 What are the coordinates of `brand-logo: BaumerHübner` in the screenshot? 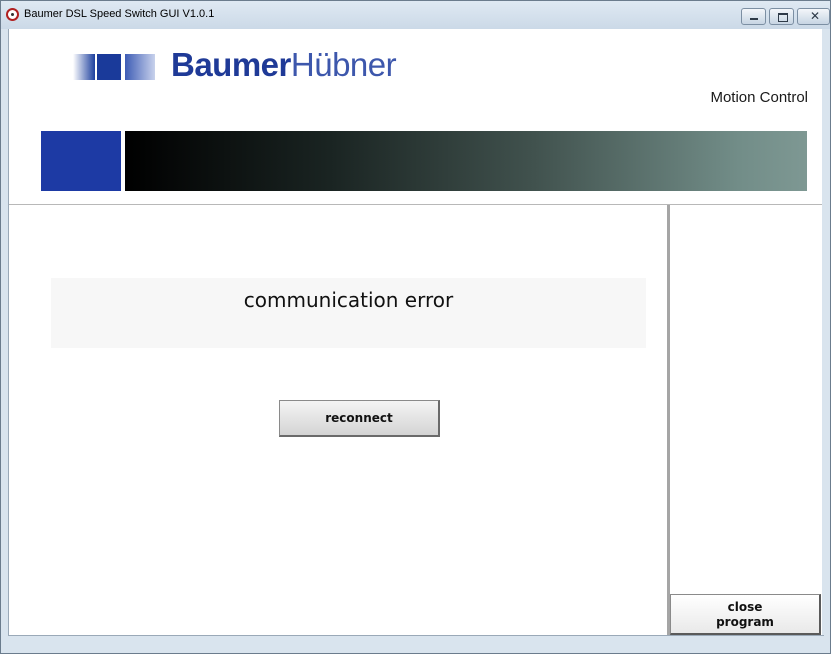 It's located at (235, 64).